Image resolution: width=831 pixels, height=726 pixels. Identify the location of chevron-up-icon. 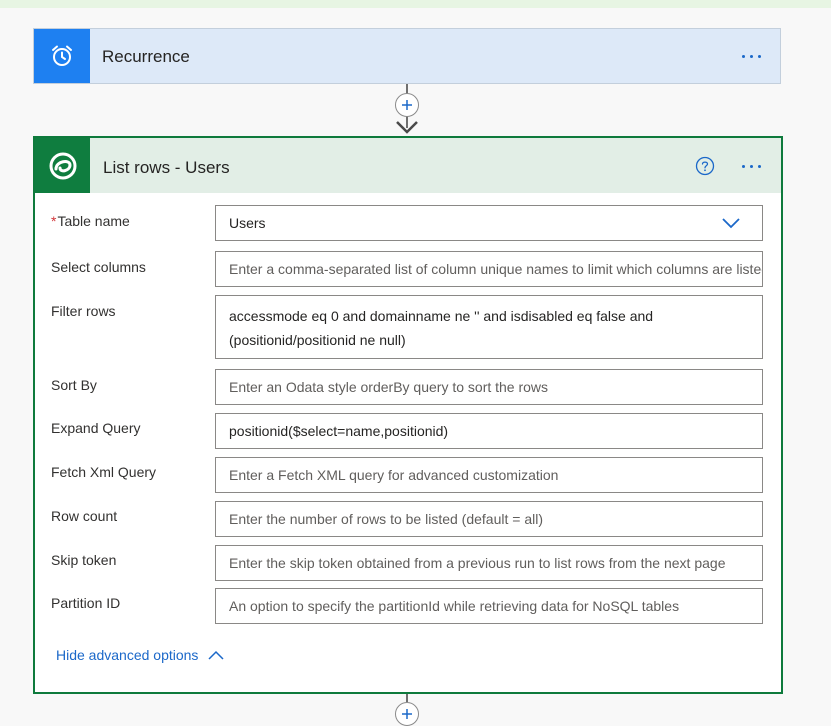
(216, 655).